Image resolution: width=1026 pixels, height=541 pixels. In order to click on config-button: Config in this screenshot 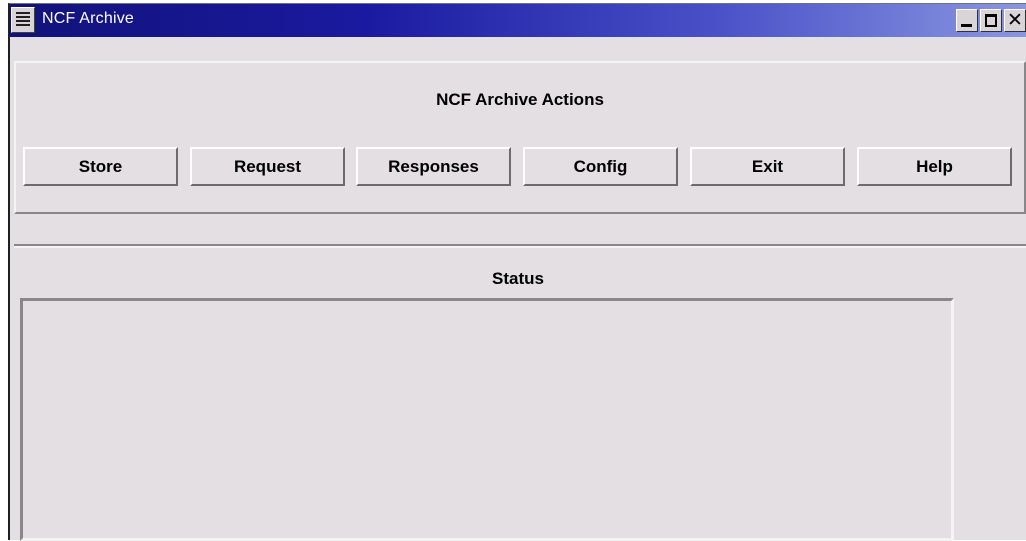, I will do `click(600, 166)`.